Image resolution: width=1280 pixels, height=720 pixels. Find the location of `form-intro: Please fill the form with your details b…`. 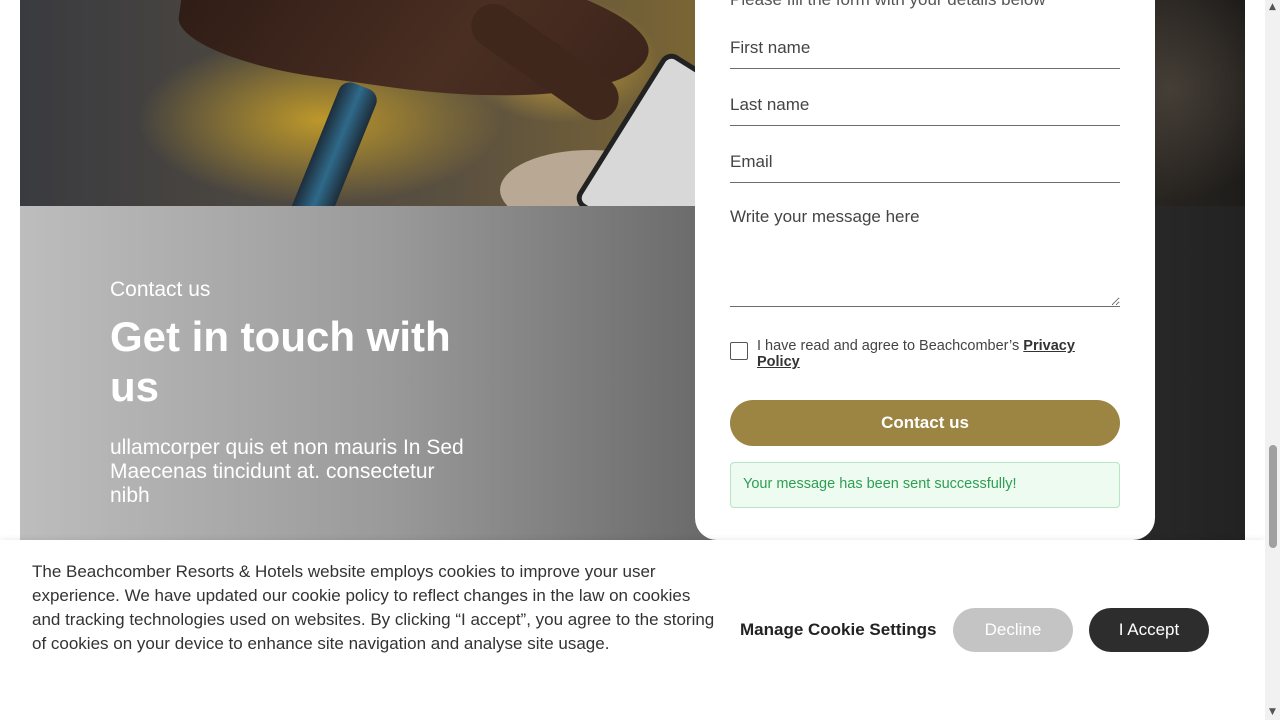

form-intro: Please fill the form with your details b… is located at coordinates (925, 5).